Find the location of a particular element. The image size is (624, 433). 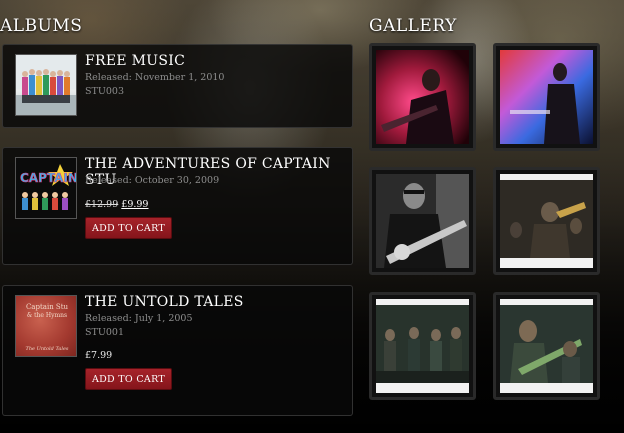

album-catalog-code: STU003 is located at coordinates (104, 91).